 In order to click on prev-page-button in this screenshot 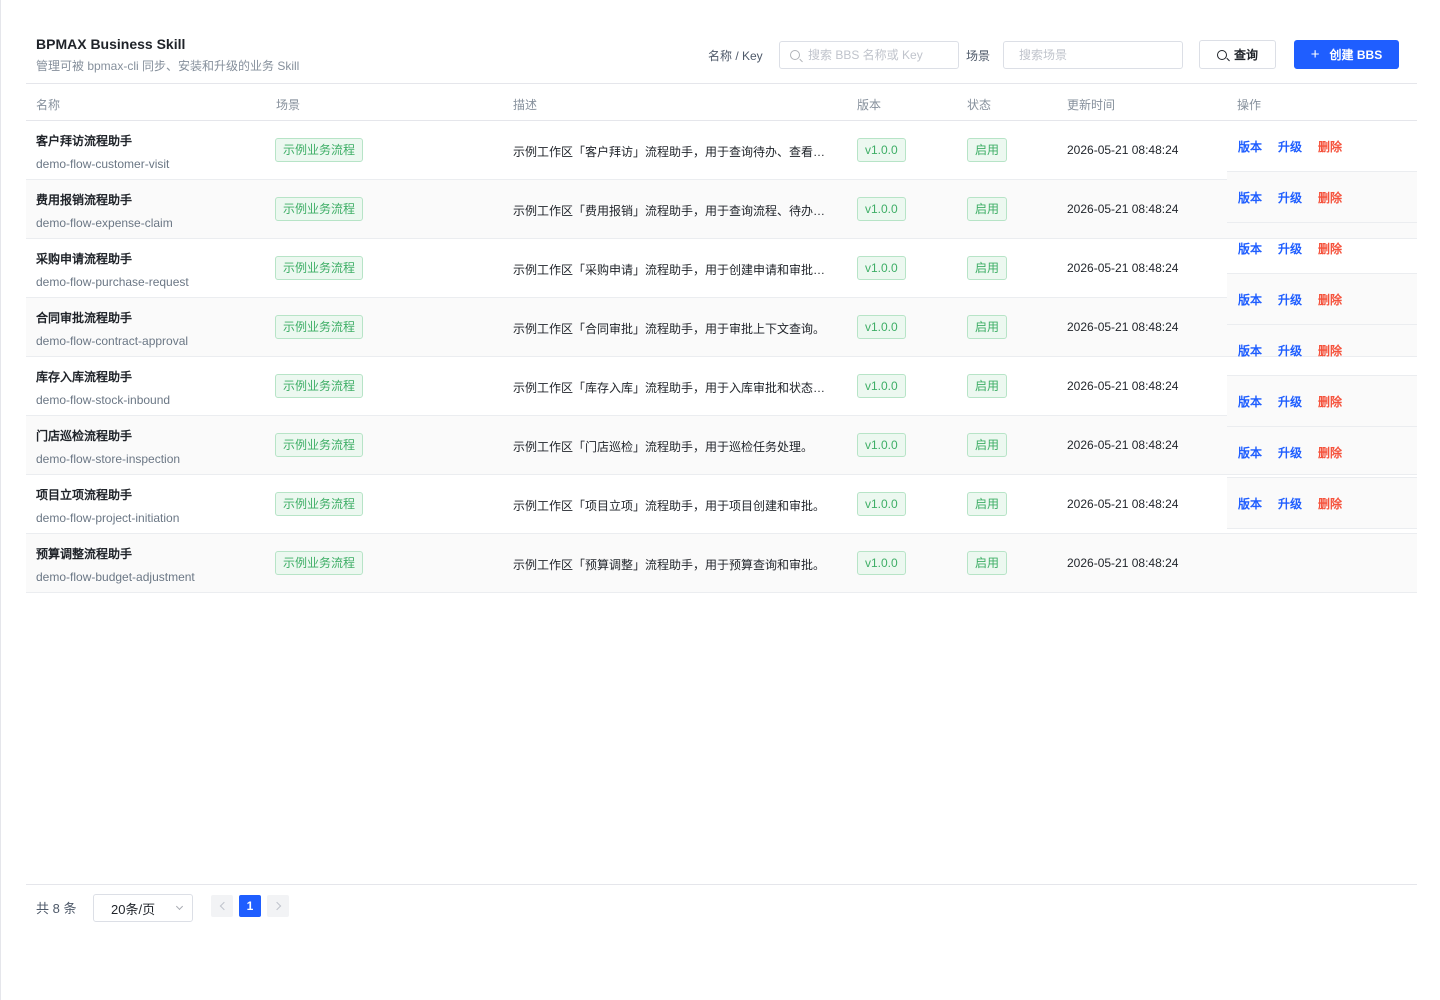, I will do `click(222, 906)`.